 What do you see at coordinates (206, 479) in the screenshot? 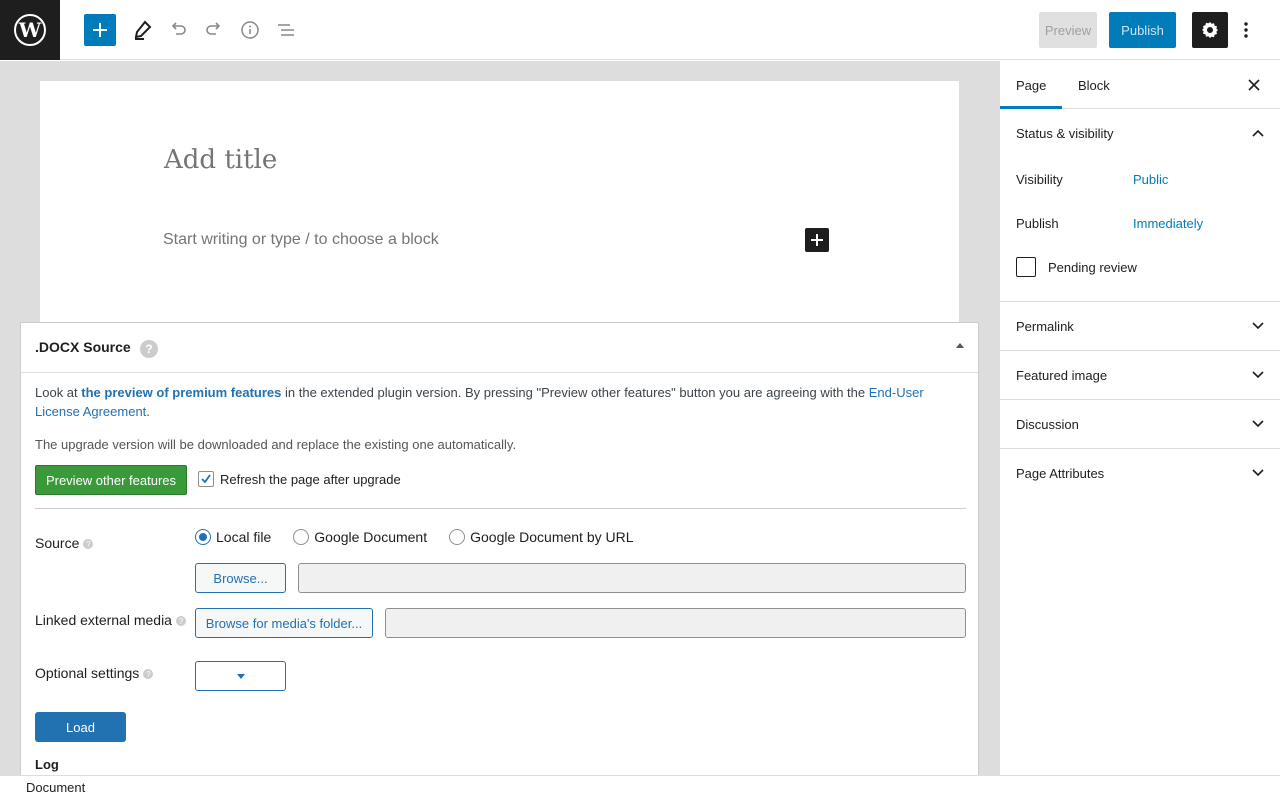
I see `checkbox-checked-icon` at bounding box center [206, 479].